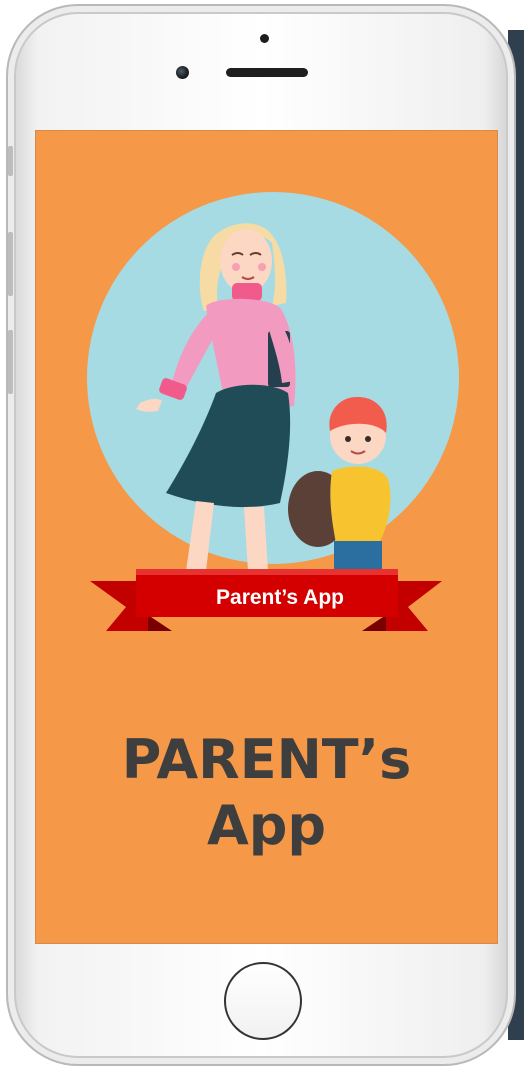  I want to click on front-camera-icon, so click(182, 72).